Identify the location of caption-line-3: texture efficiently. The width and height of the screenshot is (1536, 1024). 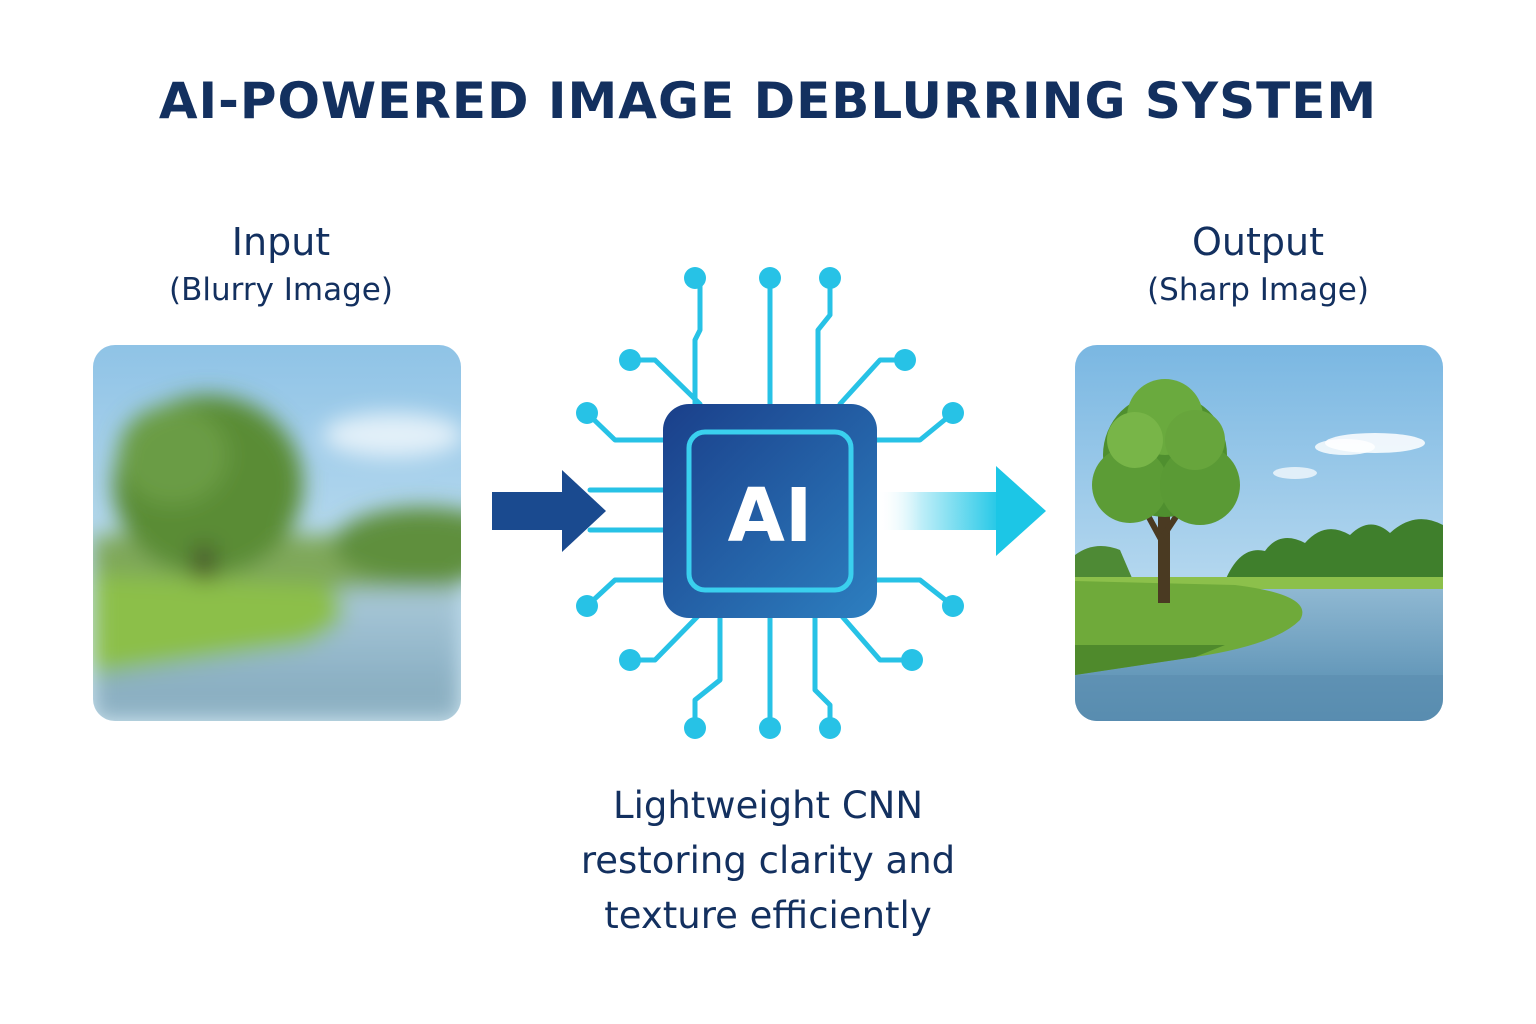
(768, 915).